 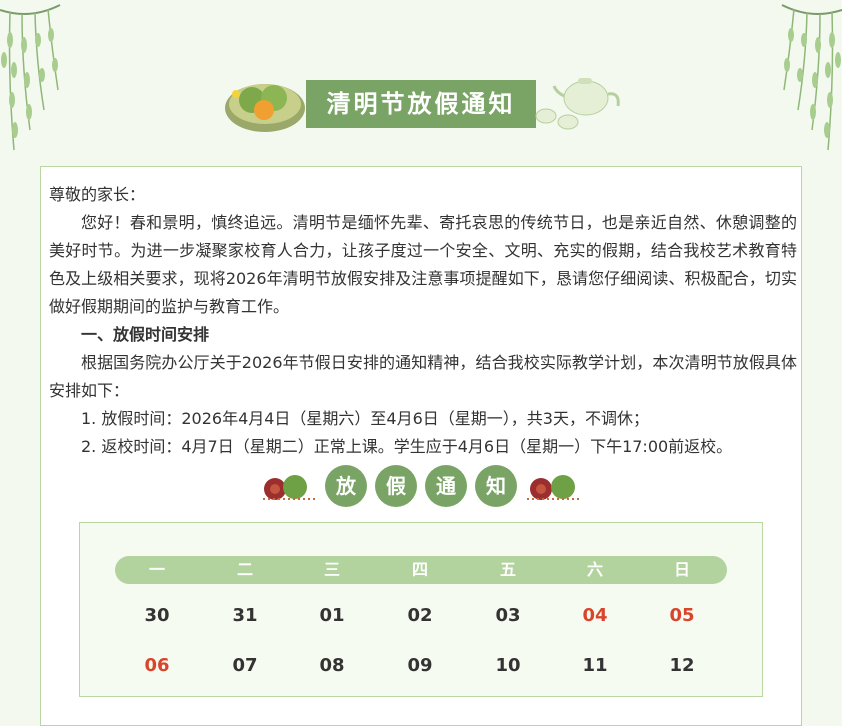 I want to click on calendar-day: 11, so click(x=595, y=665).